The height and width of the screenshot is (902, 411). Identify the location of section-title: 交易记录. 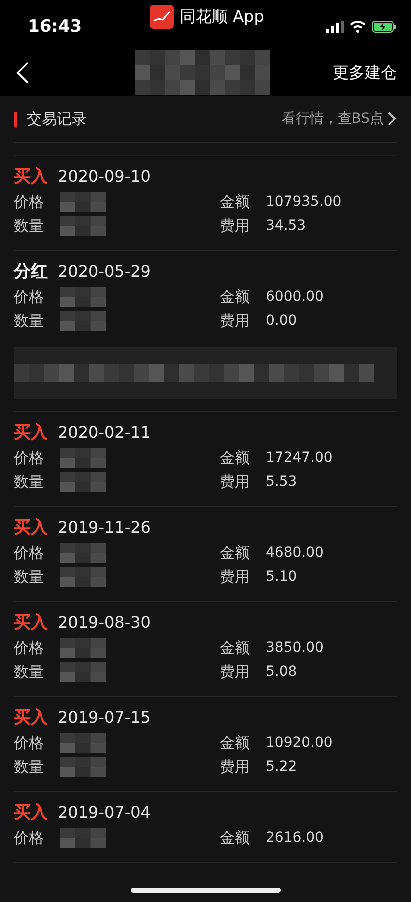
(57, 119).